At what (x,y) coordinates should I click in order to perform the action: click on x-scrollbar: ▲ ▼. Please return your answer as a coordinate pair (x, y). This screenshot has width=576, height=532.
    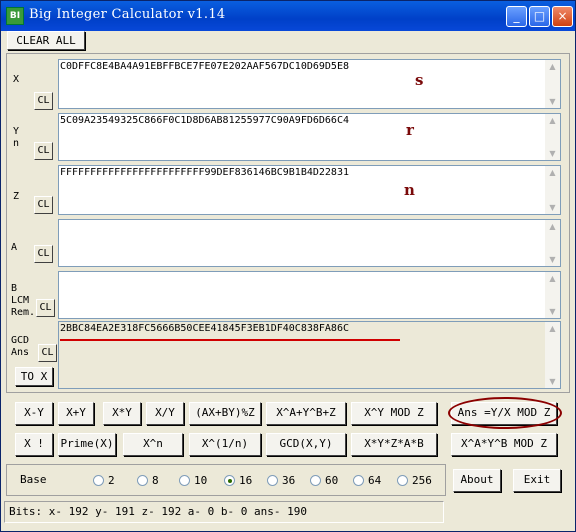
    Looking at the image, I should click on (552, 84).